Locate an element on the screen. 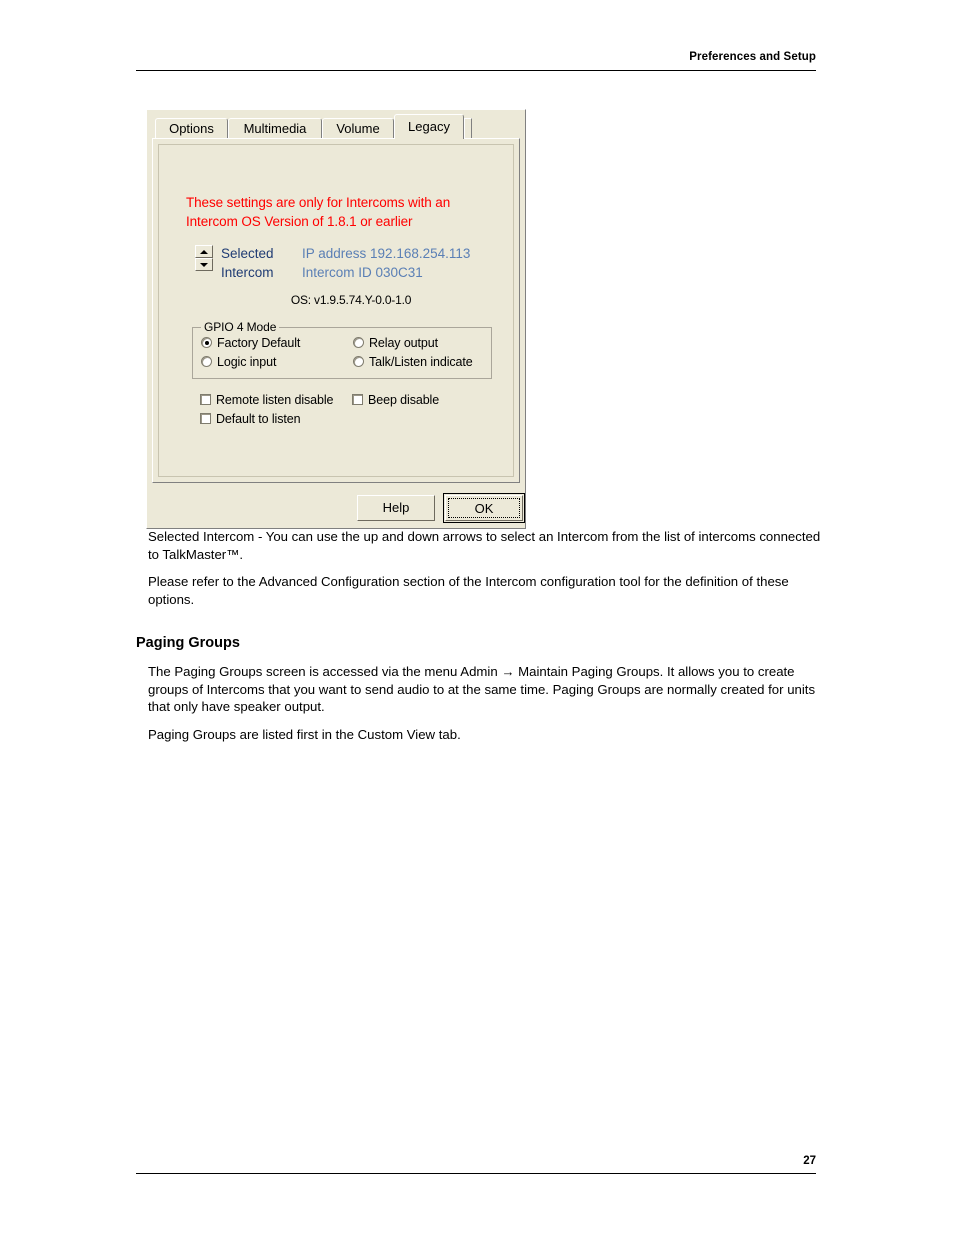 The width and height of the screenshot is (954, 1235). selected-intercom-label: Selected Intercom is located at coordinates (247, 263).